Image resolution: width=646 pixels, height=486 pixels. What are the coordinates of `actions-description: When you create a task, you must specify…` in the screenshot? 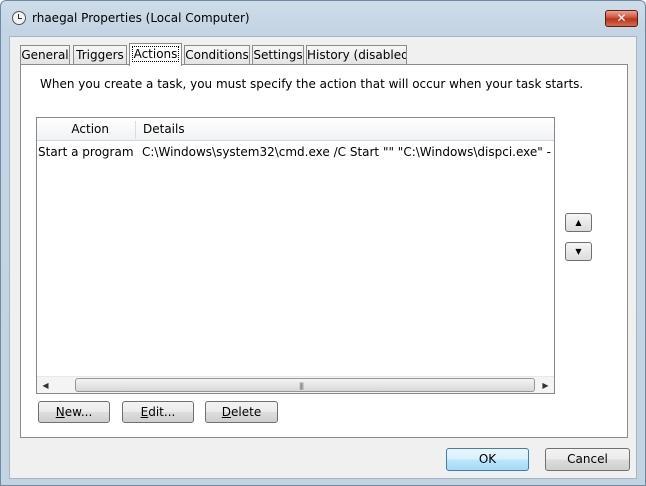 It's located at (312, 84).